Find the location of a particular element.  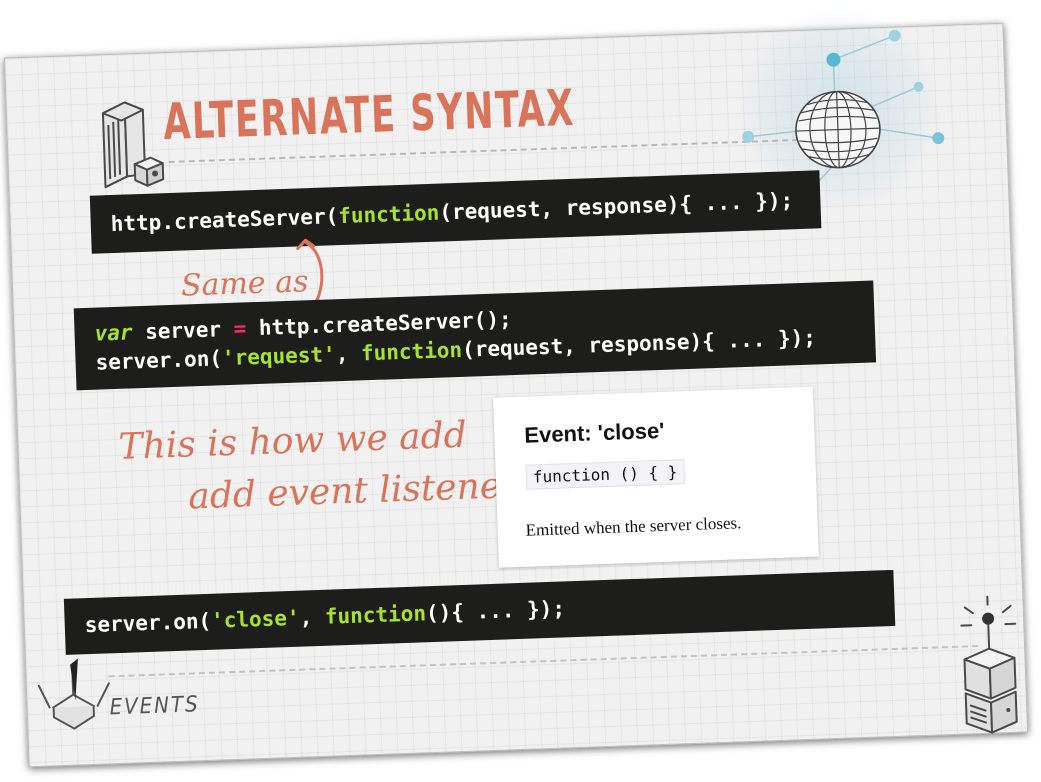

docs-event-heading: Event: 'close' is located at coordinates (594, 432).